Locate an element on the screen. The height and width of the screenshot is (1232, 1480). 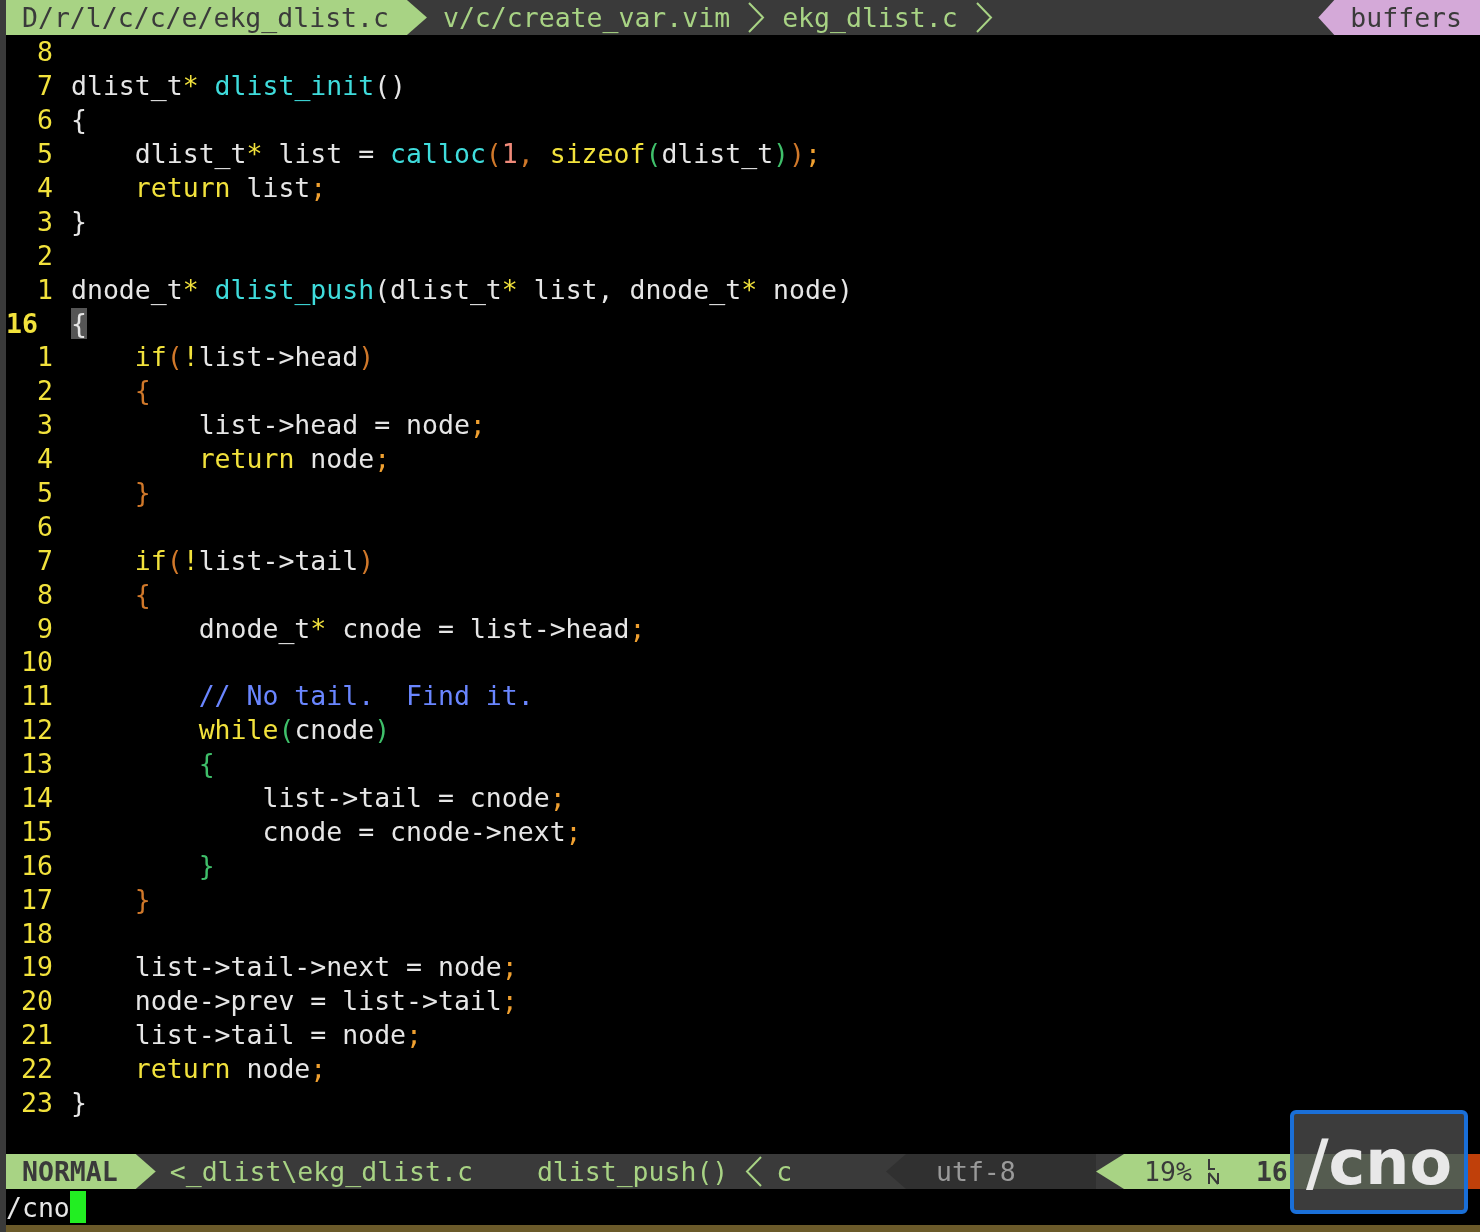
code-line: list->head = node; is located at coordinates (341, 425).